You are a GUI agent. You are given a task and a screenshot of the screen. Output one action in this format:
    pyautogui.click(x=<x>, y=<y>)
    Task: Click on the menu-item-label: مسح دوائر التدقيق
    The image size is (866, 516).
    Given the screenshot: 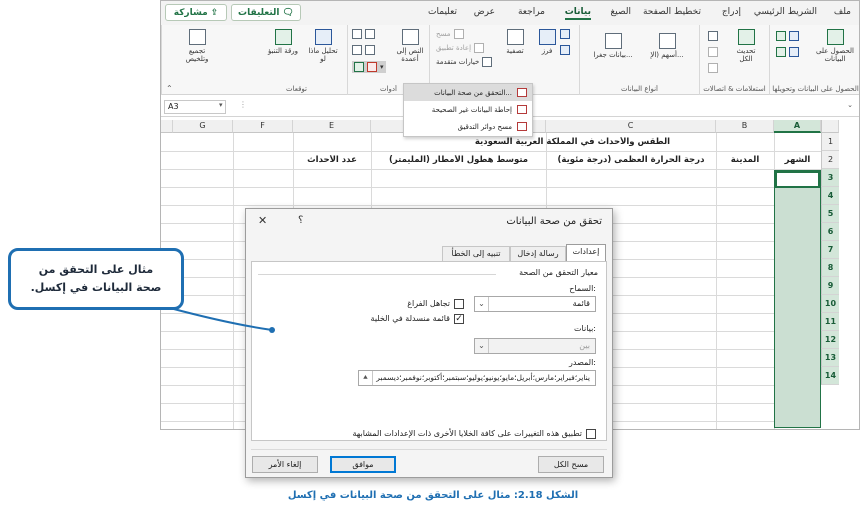 What is the action you would take?
    pyautogui.click(x=484, y=126)
    